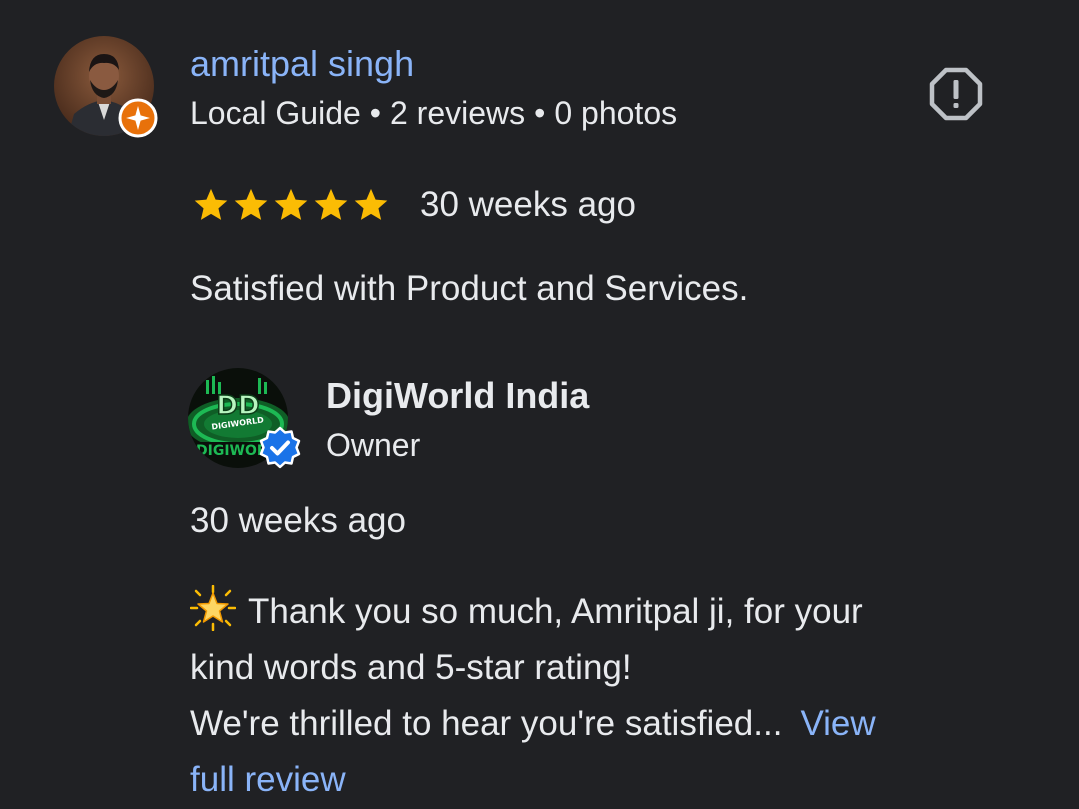 Image resolution: width=1079 pixels, height=809 pixels. What do you see at coordinates (457, 113) in the screenshot?
I see `reviews-count: 2 reviews` at bounding box center [457, 113].